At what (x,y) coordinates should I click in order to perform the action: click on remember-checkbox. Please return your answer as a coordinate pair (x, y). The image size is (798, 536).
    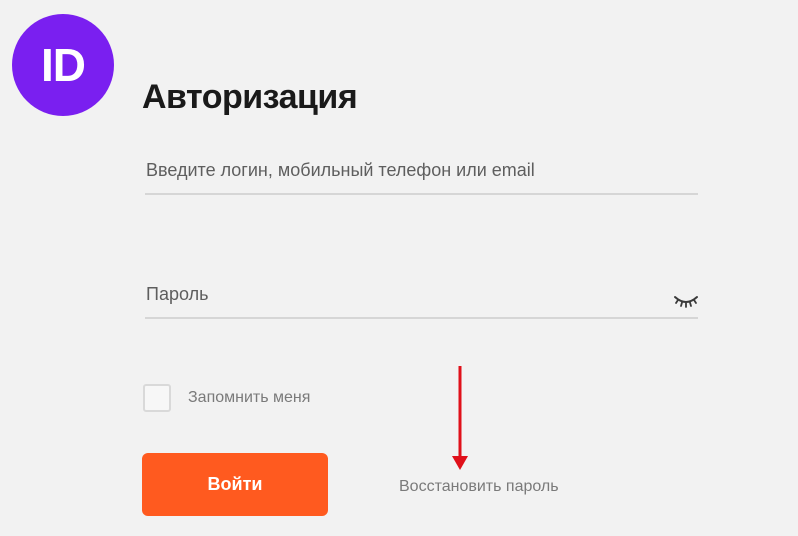
    Looking at the image, I should click on (157, 398).